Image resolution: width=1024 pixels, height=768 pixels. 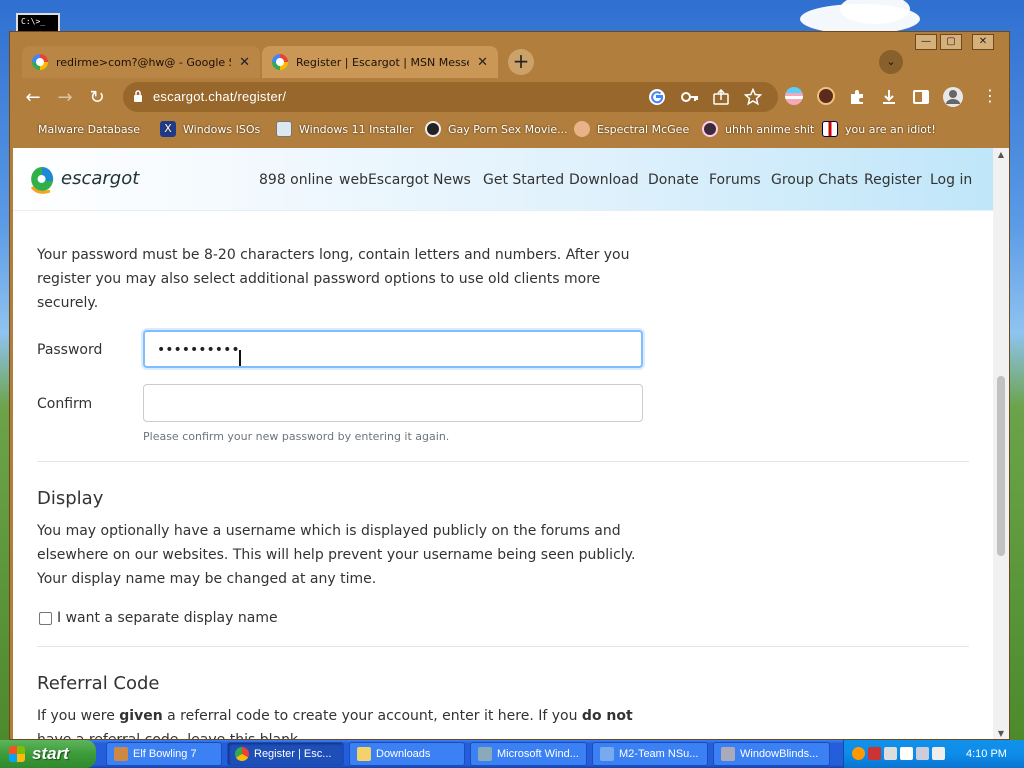 I want to click on star-icon, so click(x=753, y=97).